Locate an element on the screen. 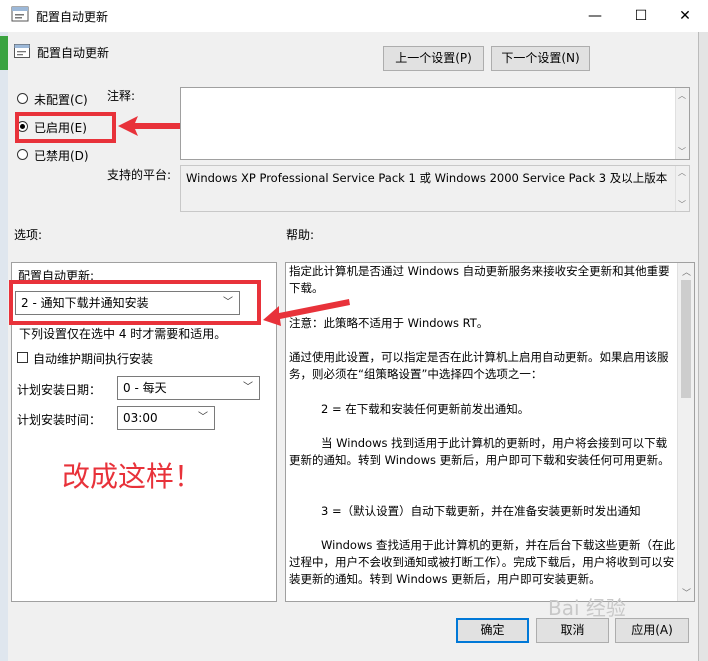 The height and width of the screenshot is (661, 708). previous-setting-button: 上一个设置(P) is located at coordinates (433, 58).